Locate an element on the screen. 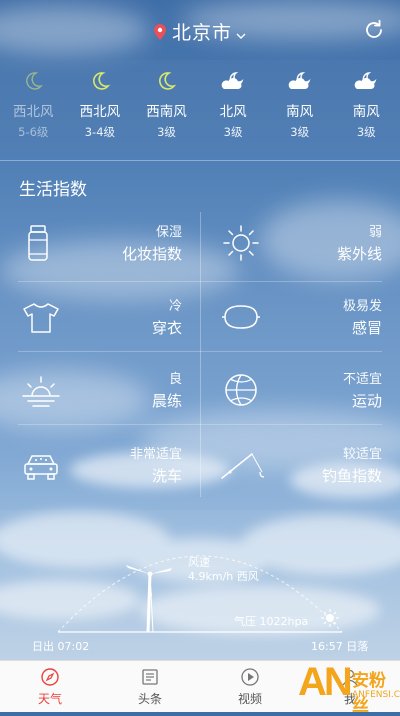 Image resolution: width=400 pixels, height=716 pixels. forecast-item: 北风 3级 is located at coordinates (233, 106).